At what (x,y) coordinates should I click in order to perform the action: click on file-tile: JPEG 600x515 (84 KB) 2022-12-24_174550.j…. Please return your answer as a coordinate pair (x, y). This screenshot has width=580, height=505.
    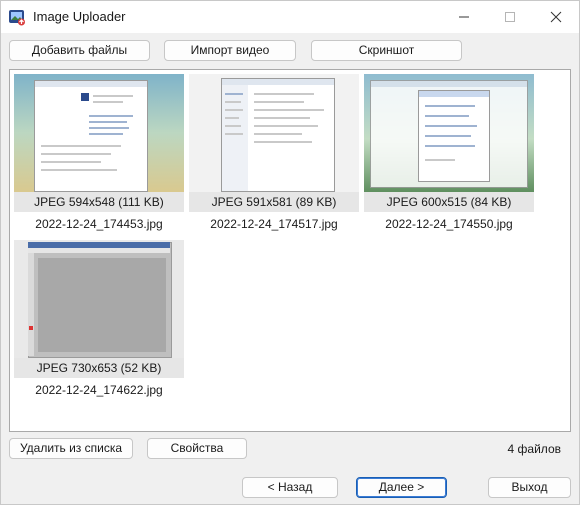
    Looking at the image, I should click on (449, 154).